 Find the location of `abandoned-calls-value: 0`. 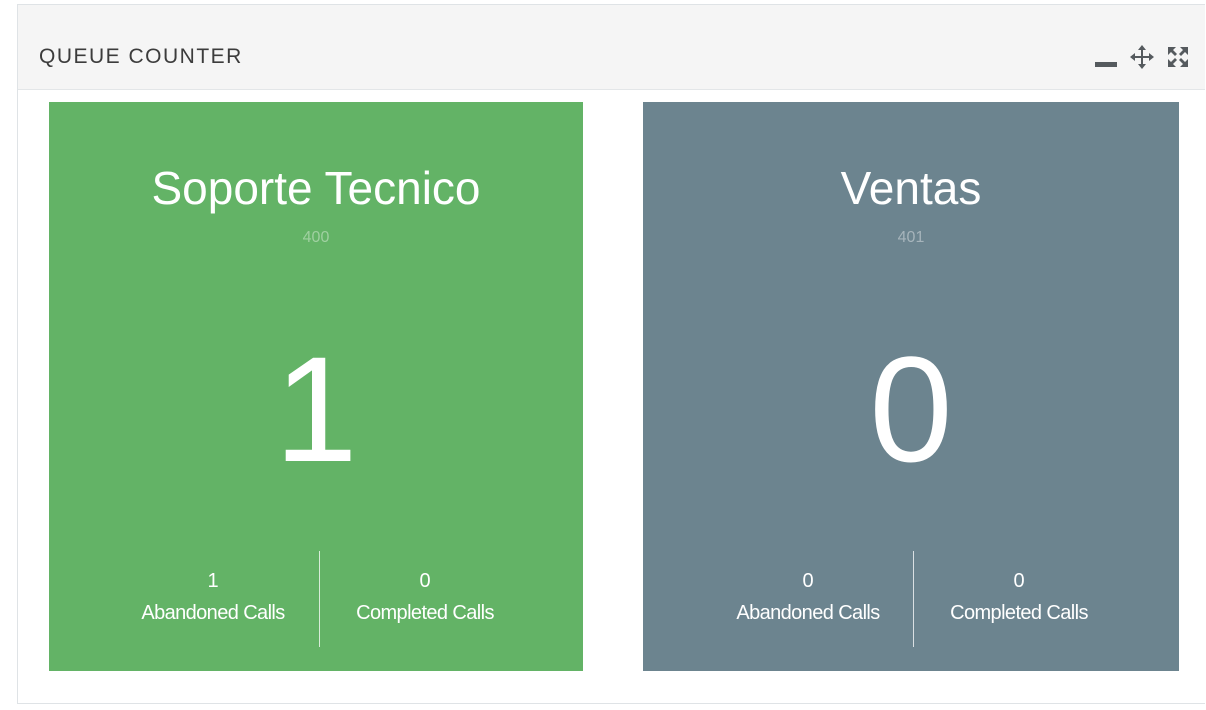

abandoned-calls-value: 0 is located at coordinates (808, 581).